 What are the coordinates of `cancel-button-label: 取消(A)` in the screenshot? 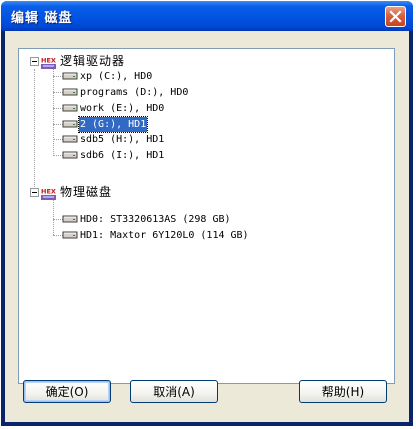 It's located at (174, 392).